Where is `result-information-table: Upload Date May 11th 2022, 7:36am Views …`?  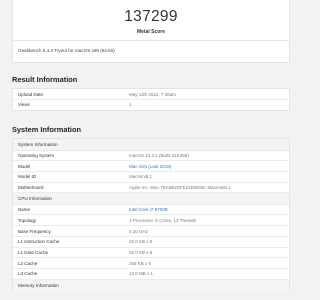 result-information-table: Upload Date May 11th 2022, 7:36am Views … is located at coordinates (151, 100).